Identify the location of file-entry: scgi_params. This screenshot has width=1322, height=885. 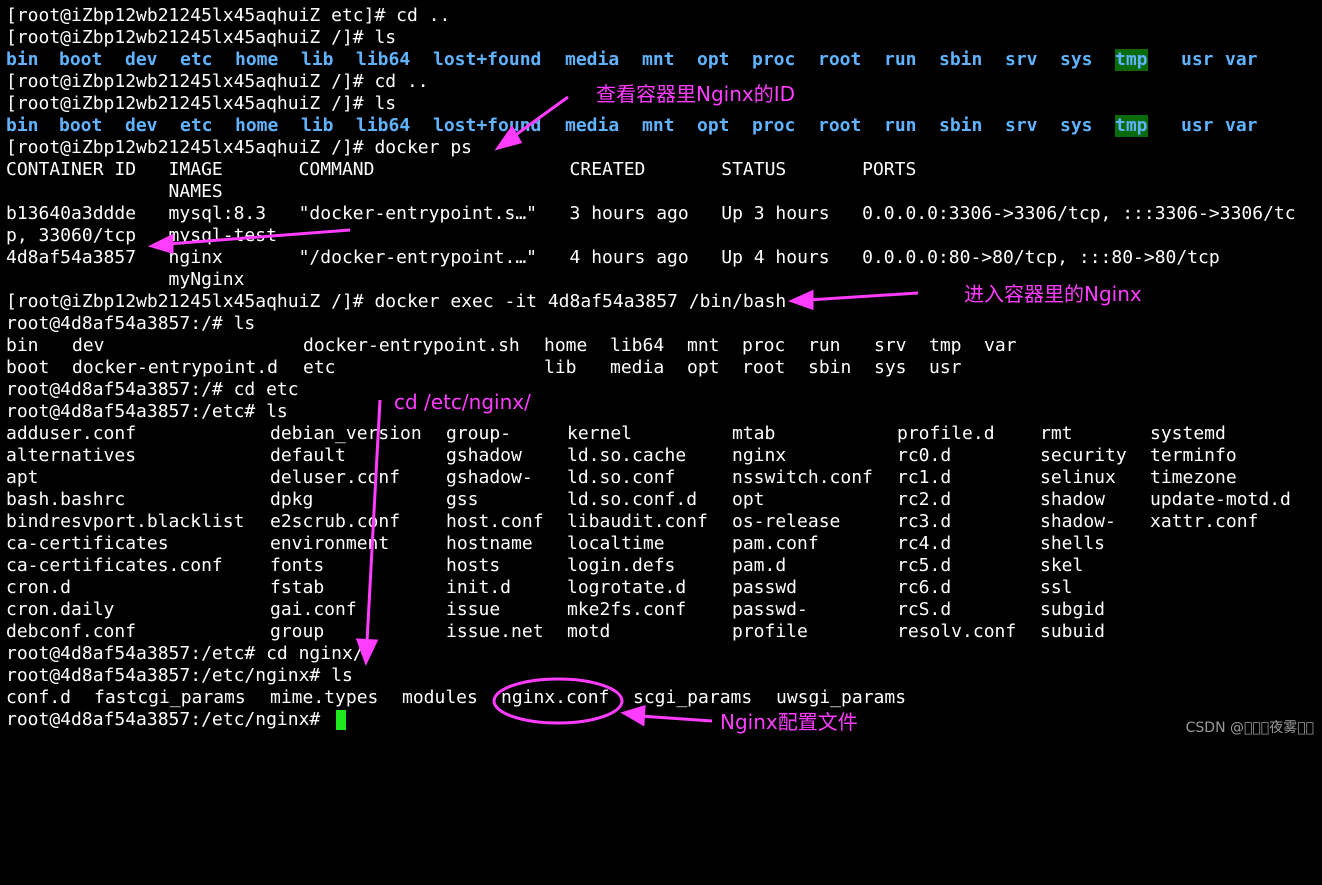
(693, 697).